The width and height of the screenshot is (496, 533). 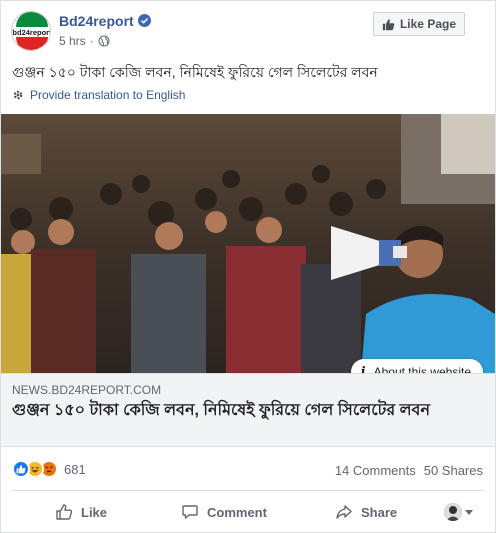 I want to click on gear-icon, so click(x=18, y=95).